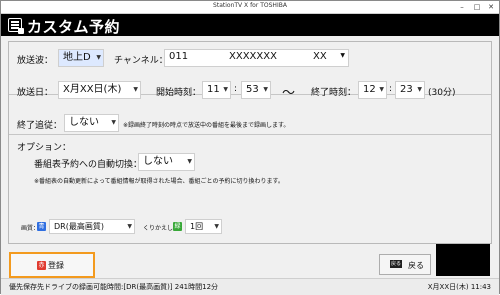 This screenshot has width=500, height=295. I want to click on broadcast-wave-select: 地上D ▼, so click(81, 58).